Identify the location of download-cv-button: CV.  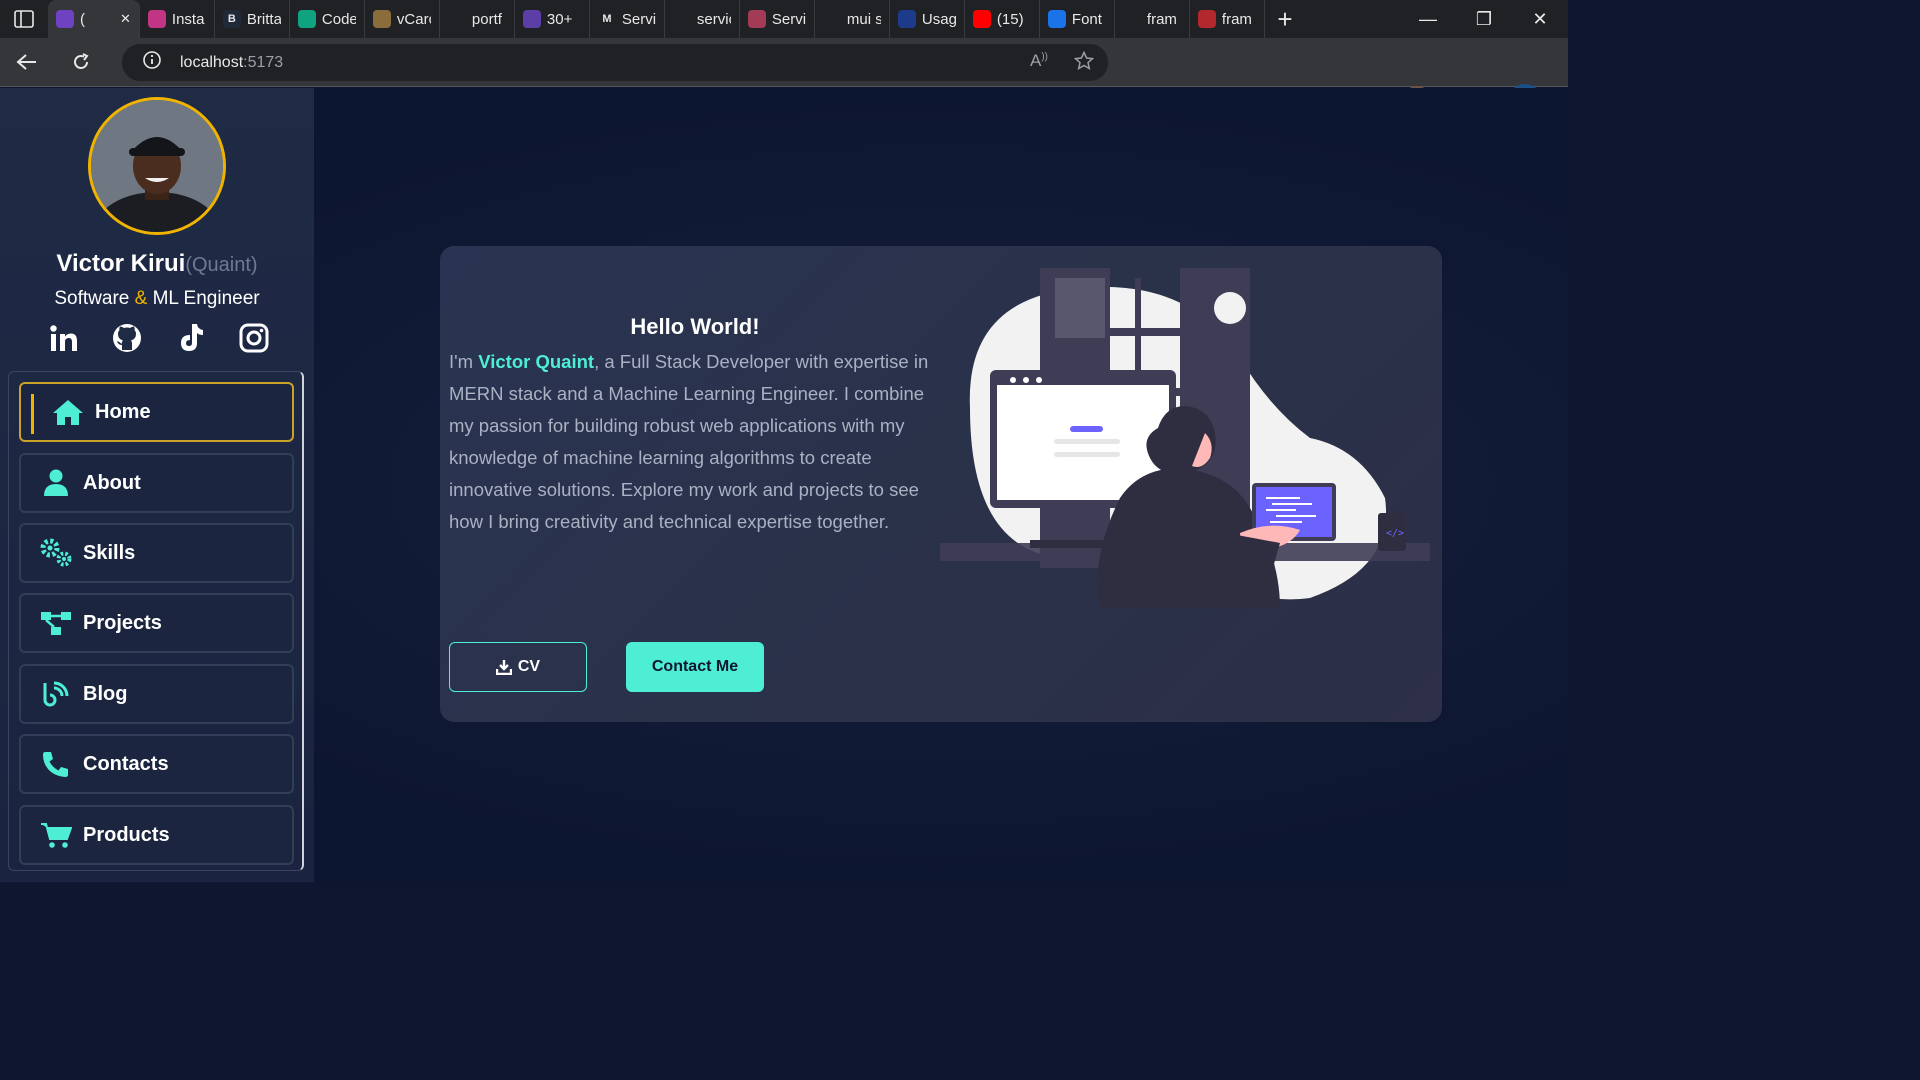
(518, 667).